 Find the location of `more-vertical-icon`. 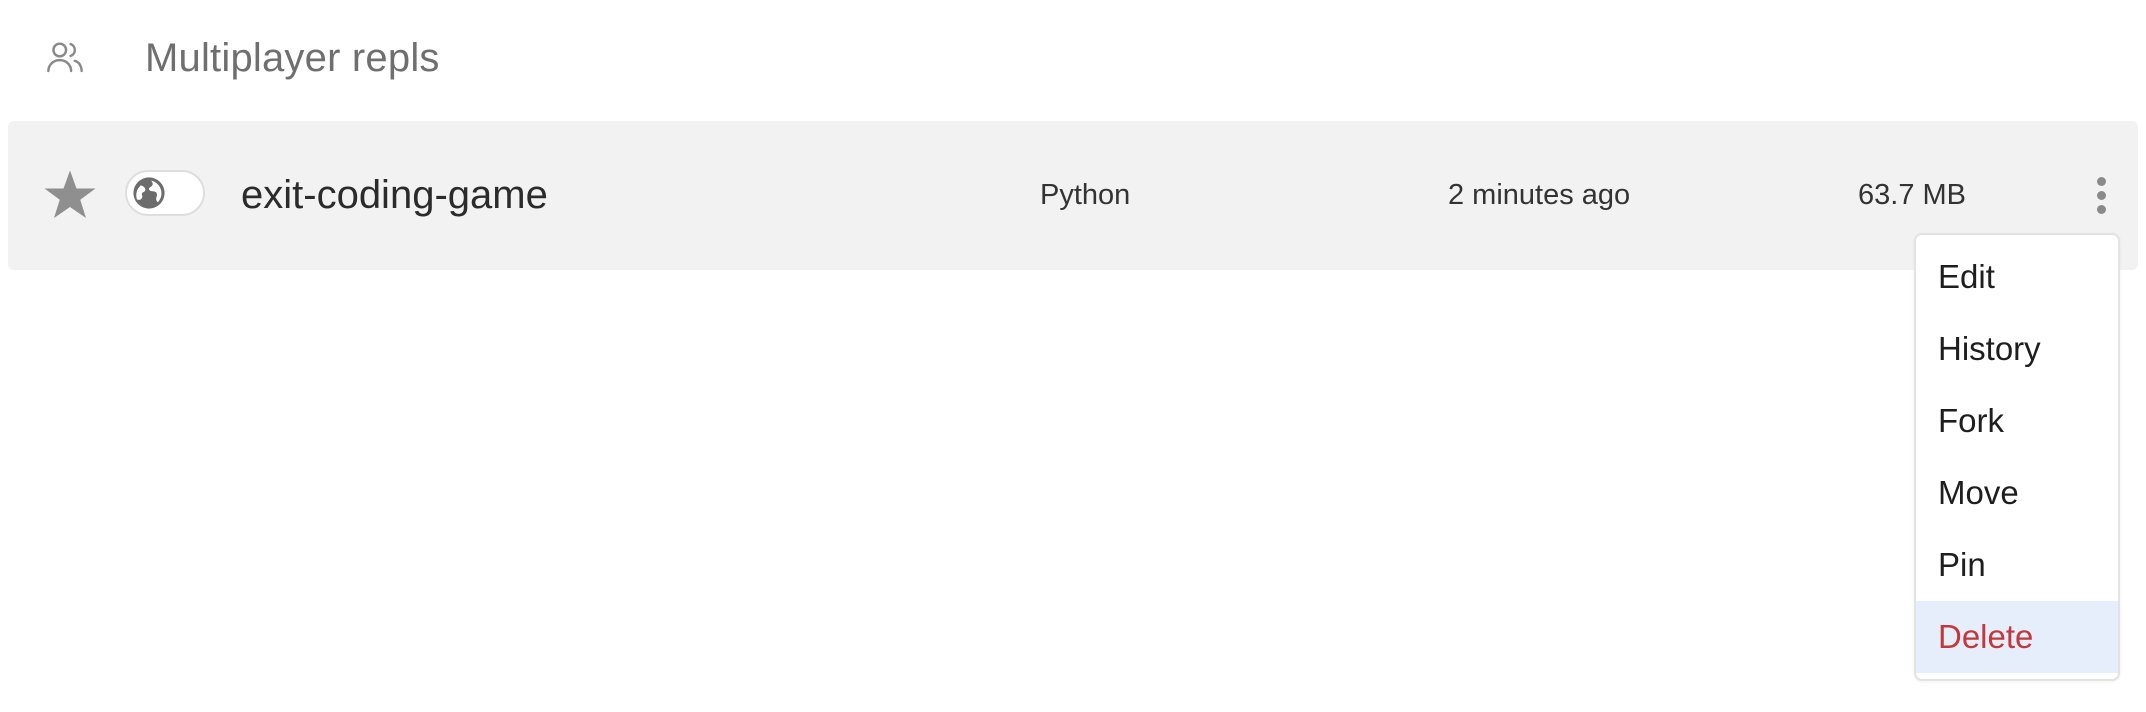

more-vertical-icon is located at coordinates (2102, 195).